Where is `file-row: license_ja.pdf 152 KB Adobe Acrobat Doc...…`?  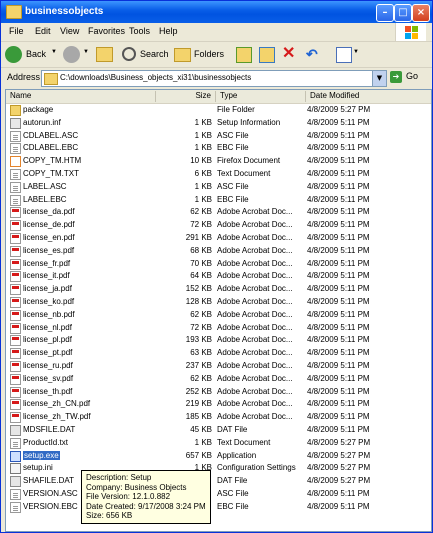 file-row: license_ja.pdf 152 KB Adobe Acrobat Doc...… is located at coordinates (218, 289).